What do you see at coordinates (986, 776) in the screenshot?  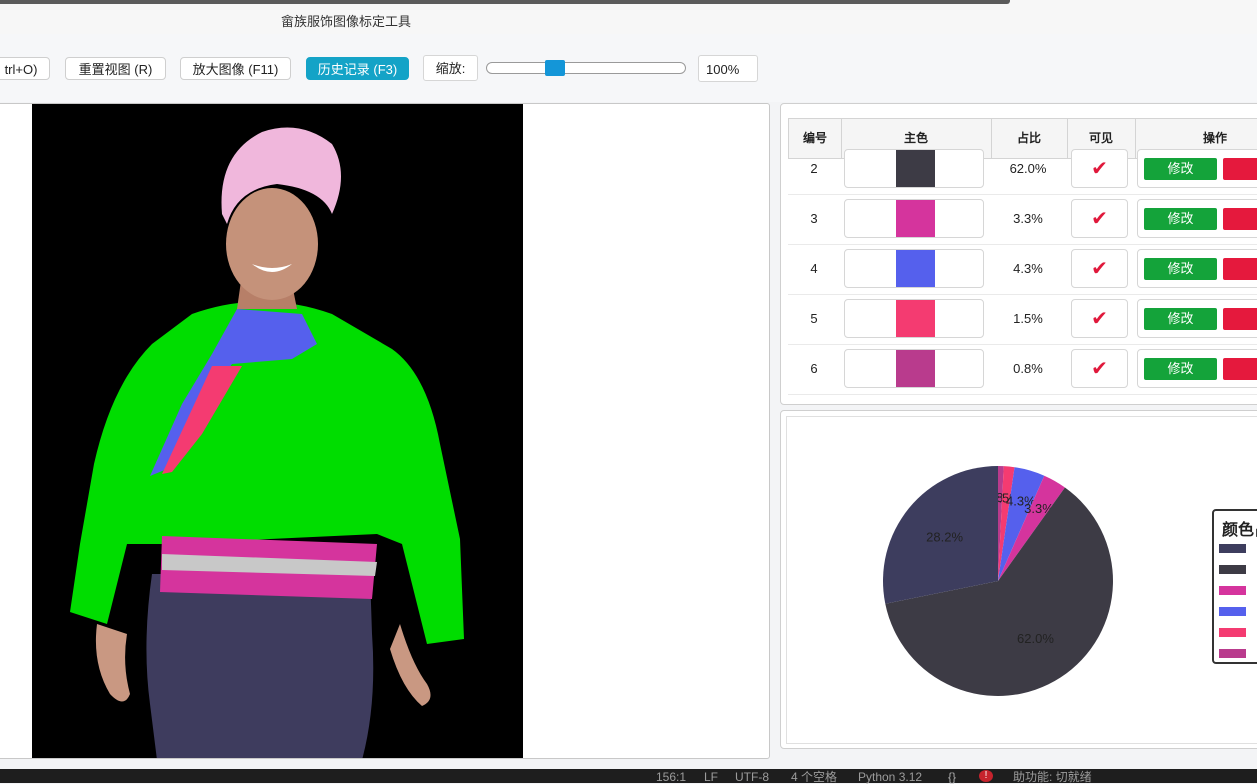 I see `alert-icon: !` at bounding box center [986, 776].